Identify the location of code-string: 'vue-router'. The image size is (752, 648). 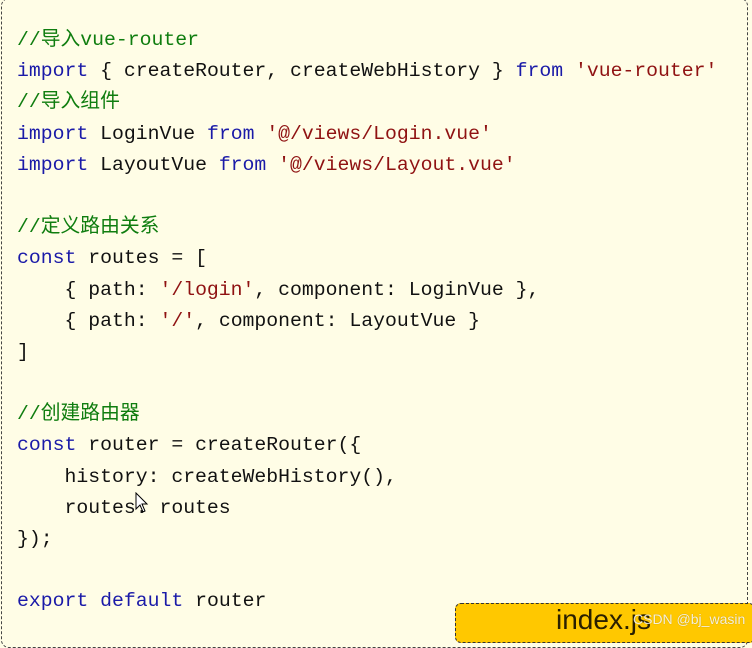
(646, 71).